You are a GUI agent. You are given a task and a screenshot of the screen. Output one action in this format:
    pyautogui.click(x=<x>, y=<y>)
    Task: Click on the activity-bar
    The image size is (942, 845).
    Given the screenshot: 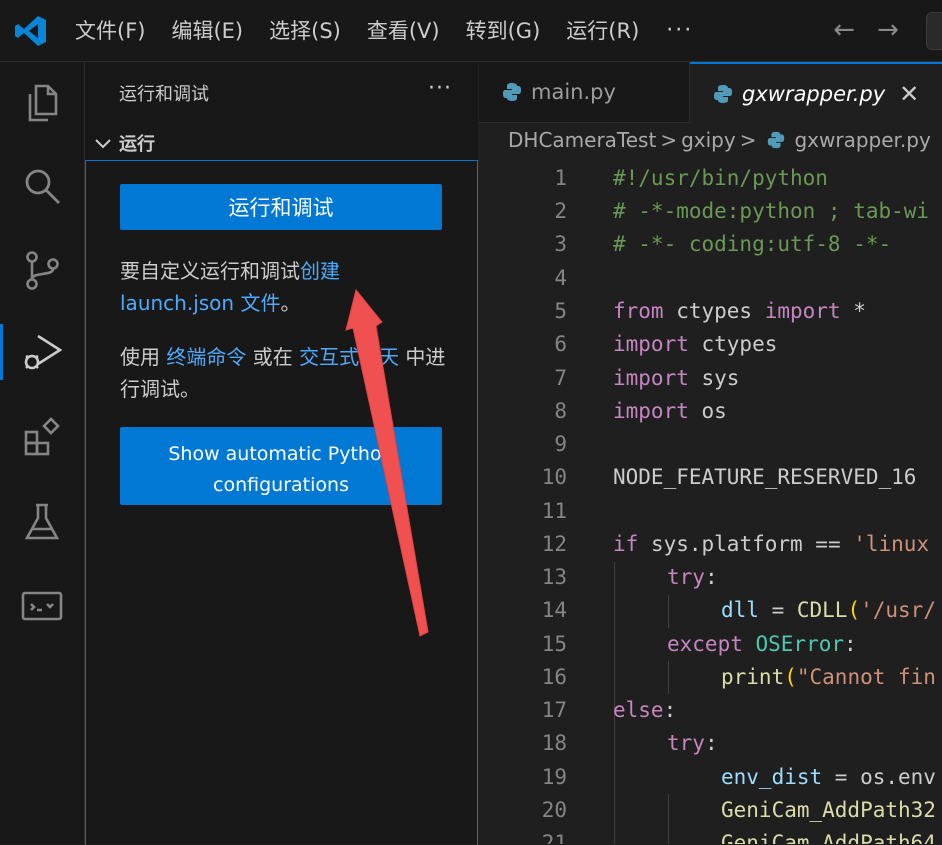 What is the action you would take?
    pyautogui.click(x=42, y=453)
    